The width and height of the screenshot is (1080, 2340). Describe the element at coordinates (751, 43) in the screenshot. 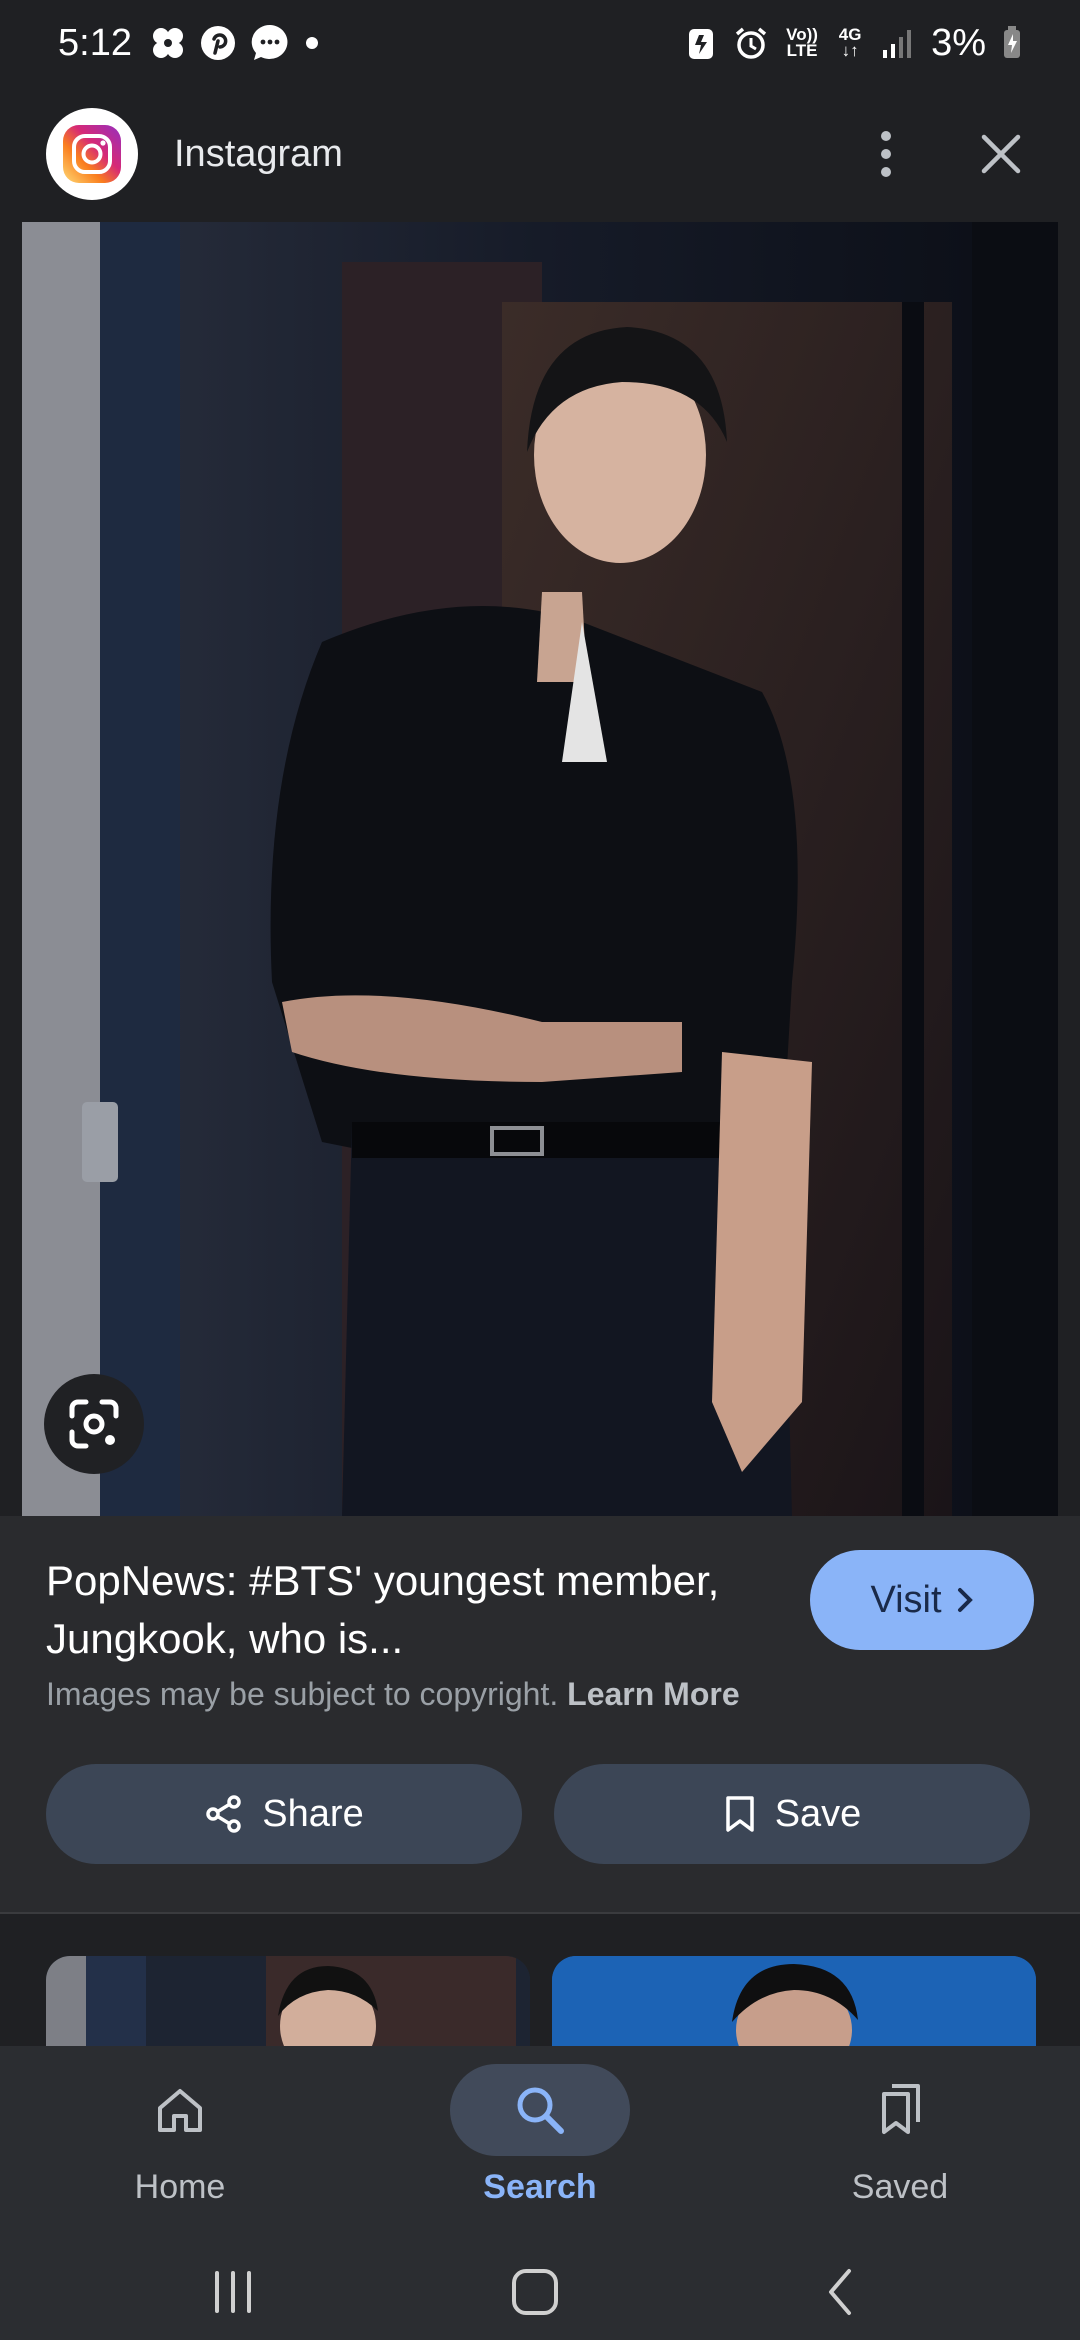

I see `alarm-icon` at that location.